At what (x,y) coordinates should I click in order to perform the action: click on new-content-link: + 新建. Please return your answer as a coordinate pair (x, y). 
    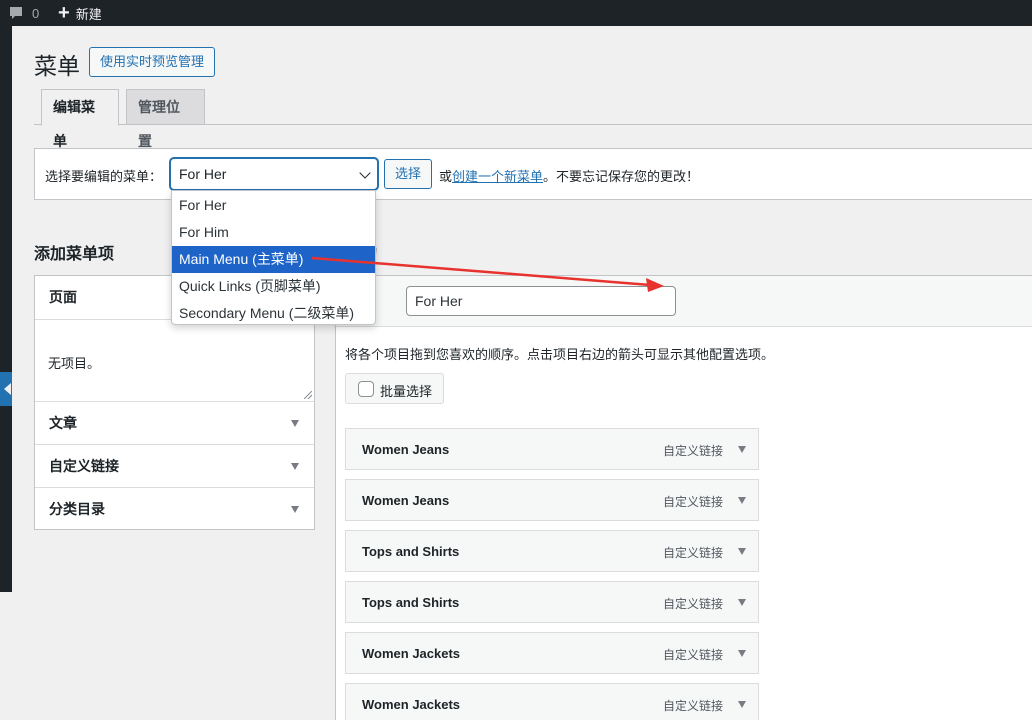
    Looking at the image, I should click on (80, 13).